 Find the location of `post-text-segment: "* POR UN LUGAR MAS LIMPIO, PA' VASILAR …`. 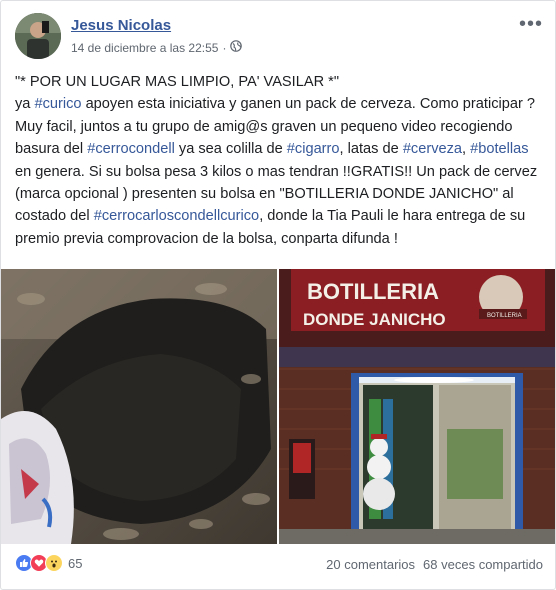

post-text-segment: "* POR UN LUGAR MAS LIMPIO, PA' VASILAR … is located at coordinates (177, 82).